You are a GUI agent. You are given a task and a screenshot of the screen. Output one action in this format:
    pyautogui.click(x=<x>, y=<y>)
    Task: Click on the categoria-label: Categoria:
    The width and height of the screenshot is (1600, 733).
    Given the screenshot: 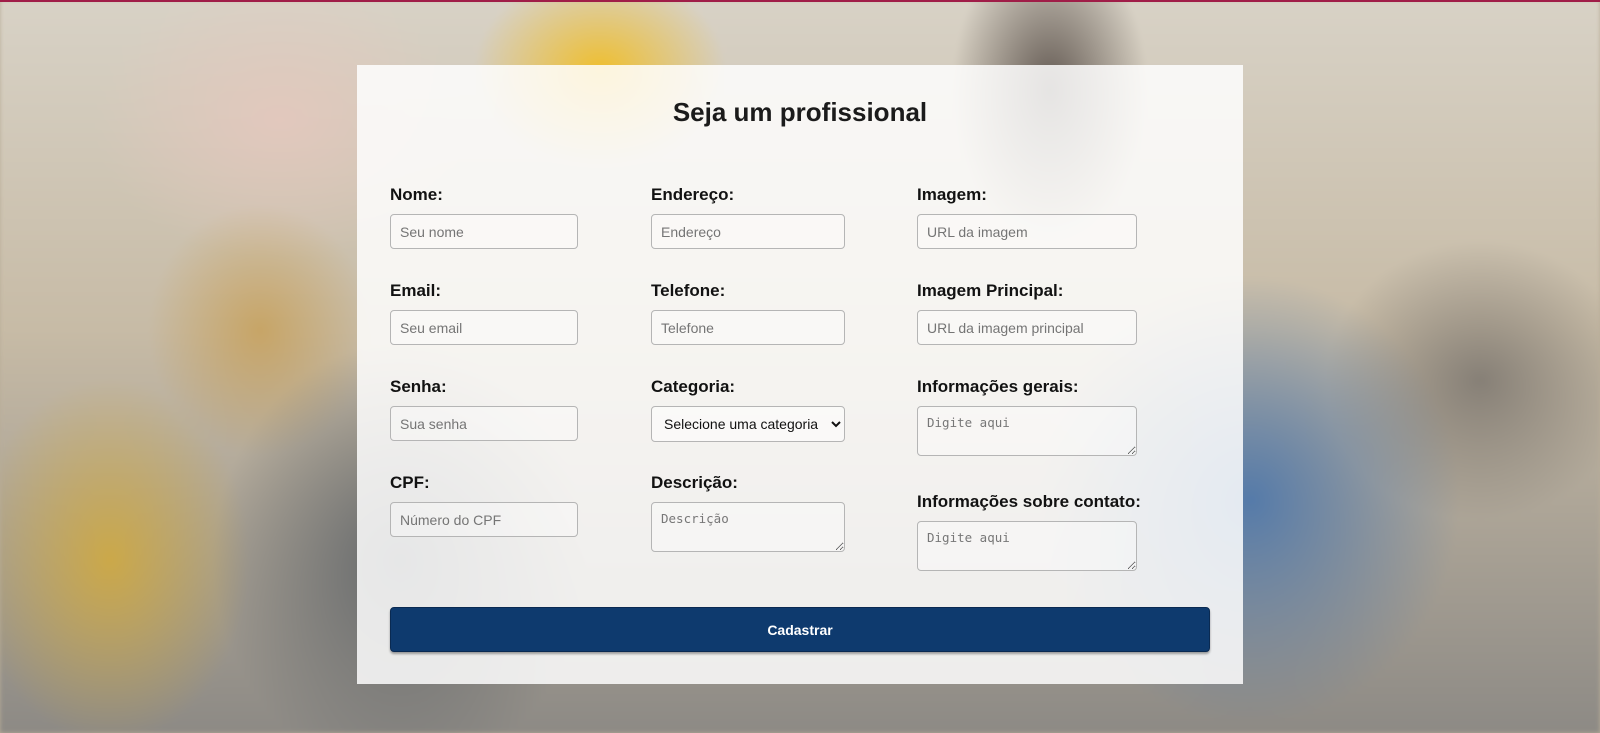 What is the action you would take?
    pyautogui.click(x=693, y=386)
    